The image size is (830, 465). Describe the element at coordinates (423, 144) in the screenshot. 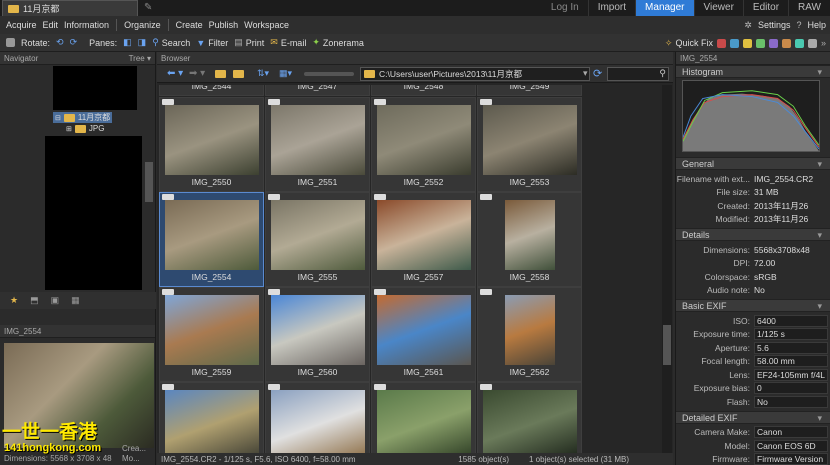

I see `thumbnail-cell: IMG_2552` at that location.